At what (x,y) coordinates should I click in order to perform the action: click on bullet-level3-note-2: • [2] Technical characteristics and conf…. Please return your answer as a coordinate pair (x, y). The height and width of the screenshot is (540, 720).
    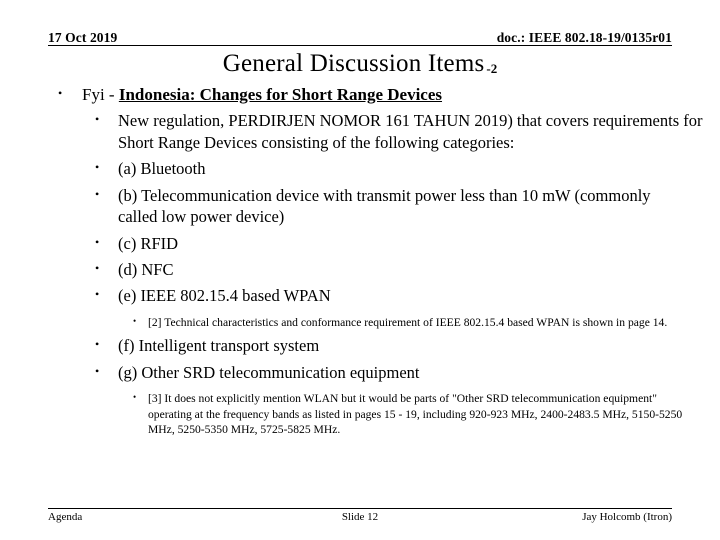
    Looking at the image, I should click on (360, 322).